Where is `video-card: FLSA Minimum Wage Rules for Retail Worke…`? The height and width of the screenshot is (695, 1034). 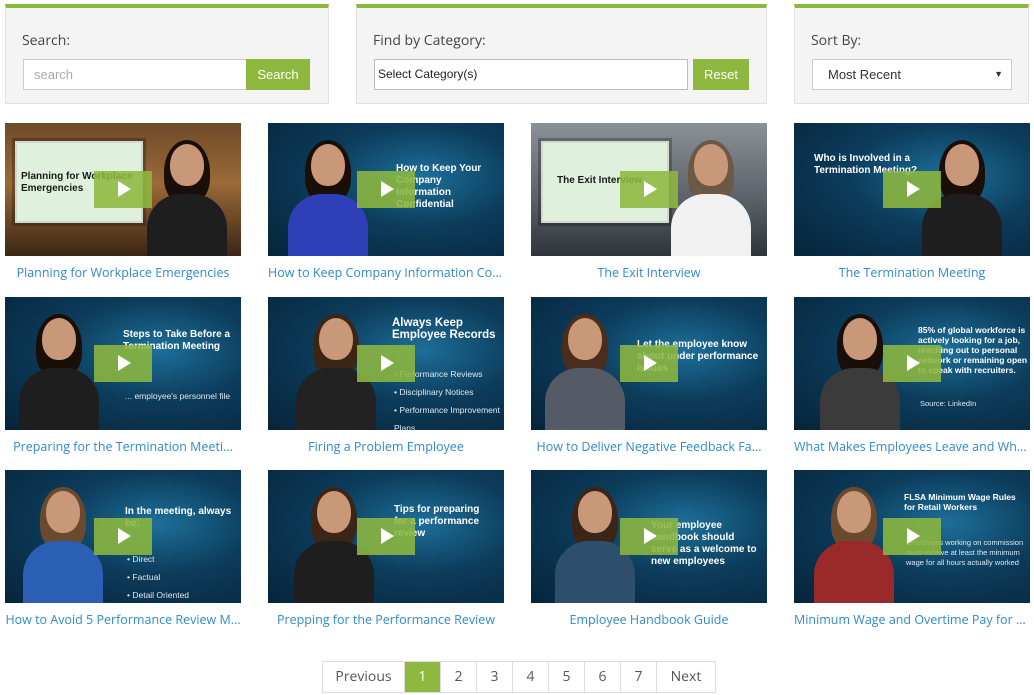
video-card: FLSA Minimum Wage Rules for Retail Worke… is located at coordinates (912, 549).